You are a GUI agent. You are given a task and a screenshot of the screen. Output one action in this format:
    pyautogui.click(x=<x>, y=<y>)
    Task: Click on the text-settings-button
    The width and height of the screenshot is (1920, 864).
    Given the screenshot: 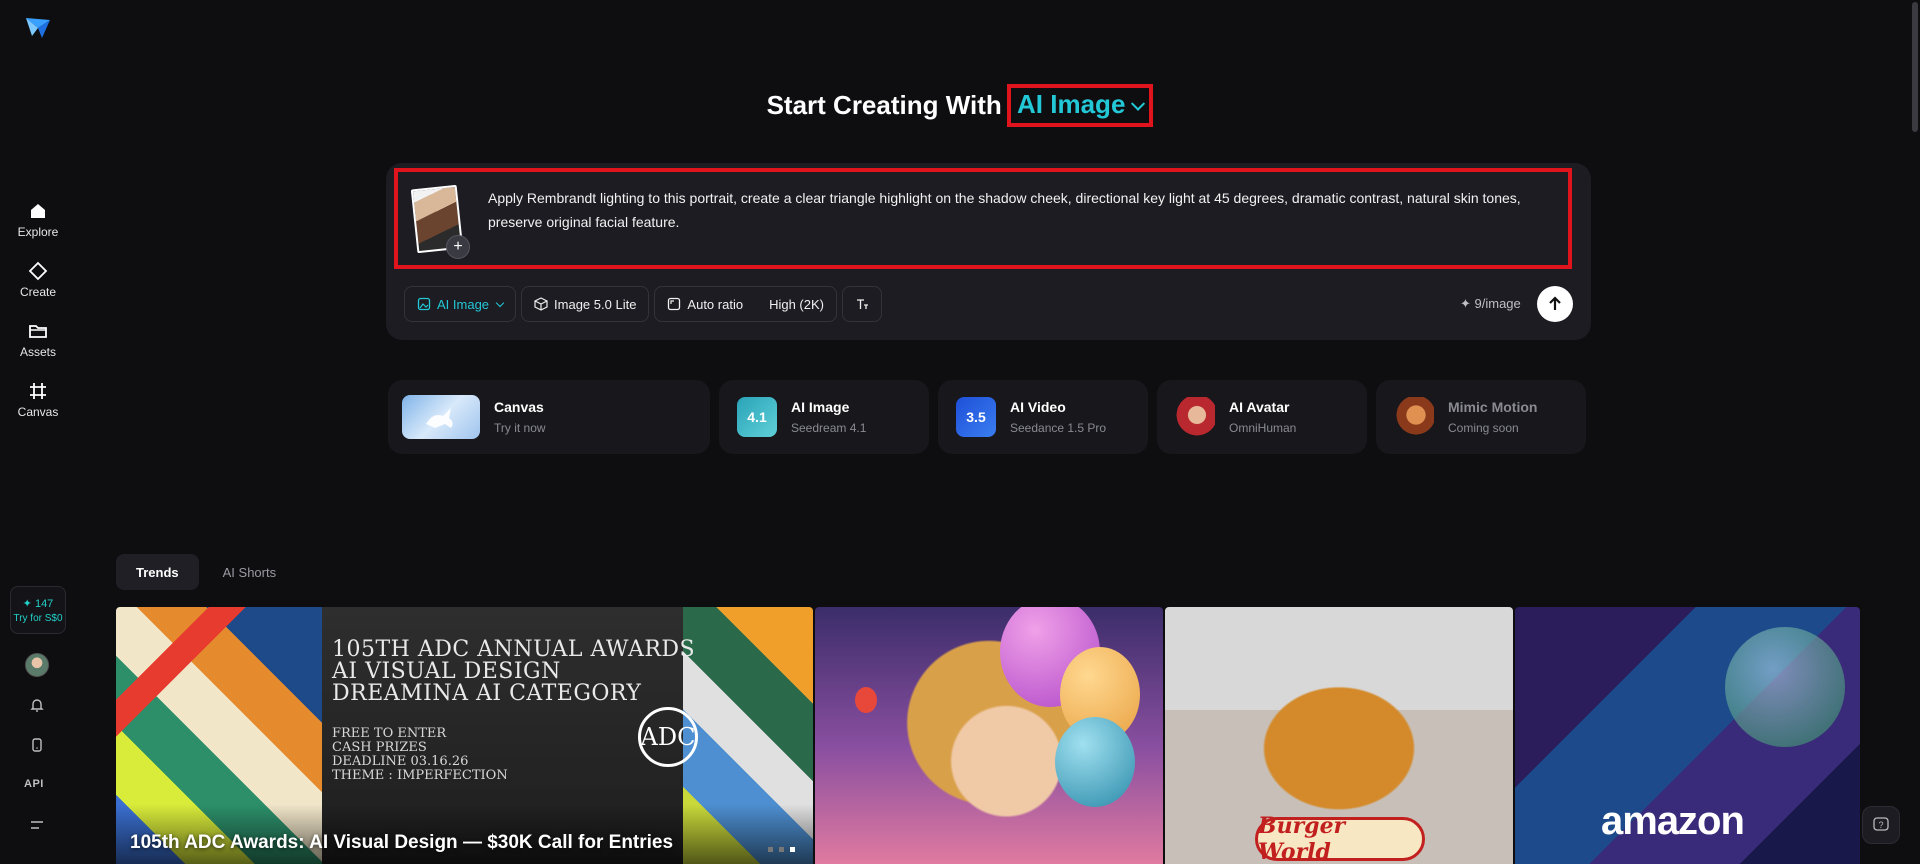 What is the action you would take?
    pyautogui.click(x=862, y=304)
    